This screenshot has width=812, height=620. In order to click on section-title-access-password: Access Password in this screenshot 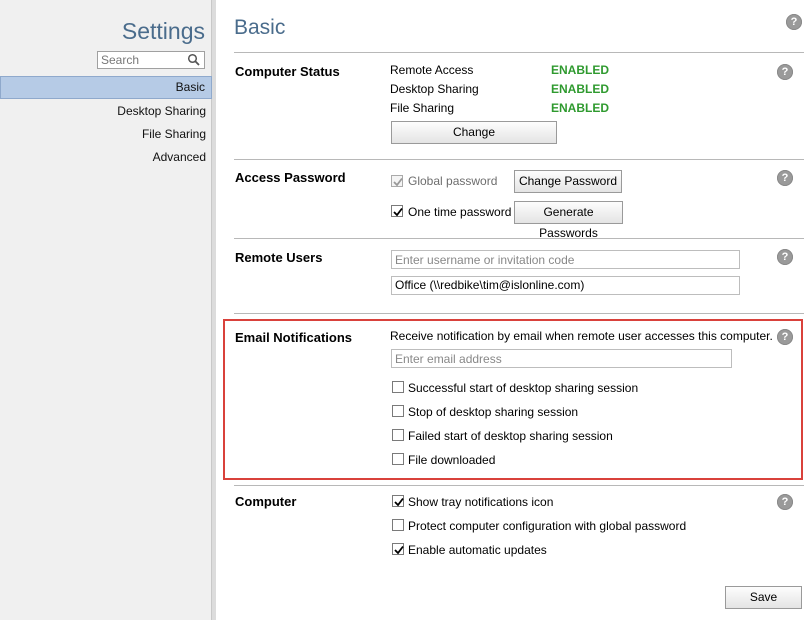, I will do `click(290, 177)`.